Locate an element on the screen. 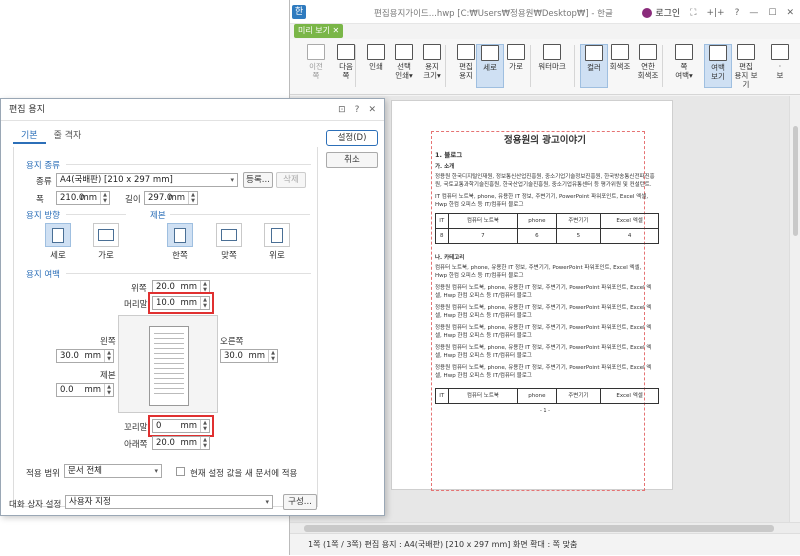  section-margins: 용지 여백 is located at coordinates (43, 275).